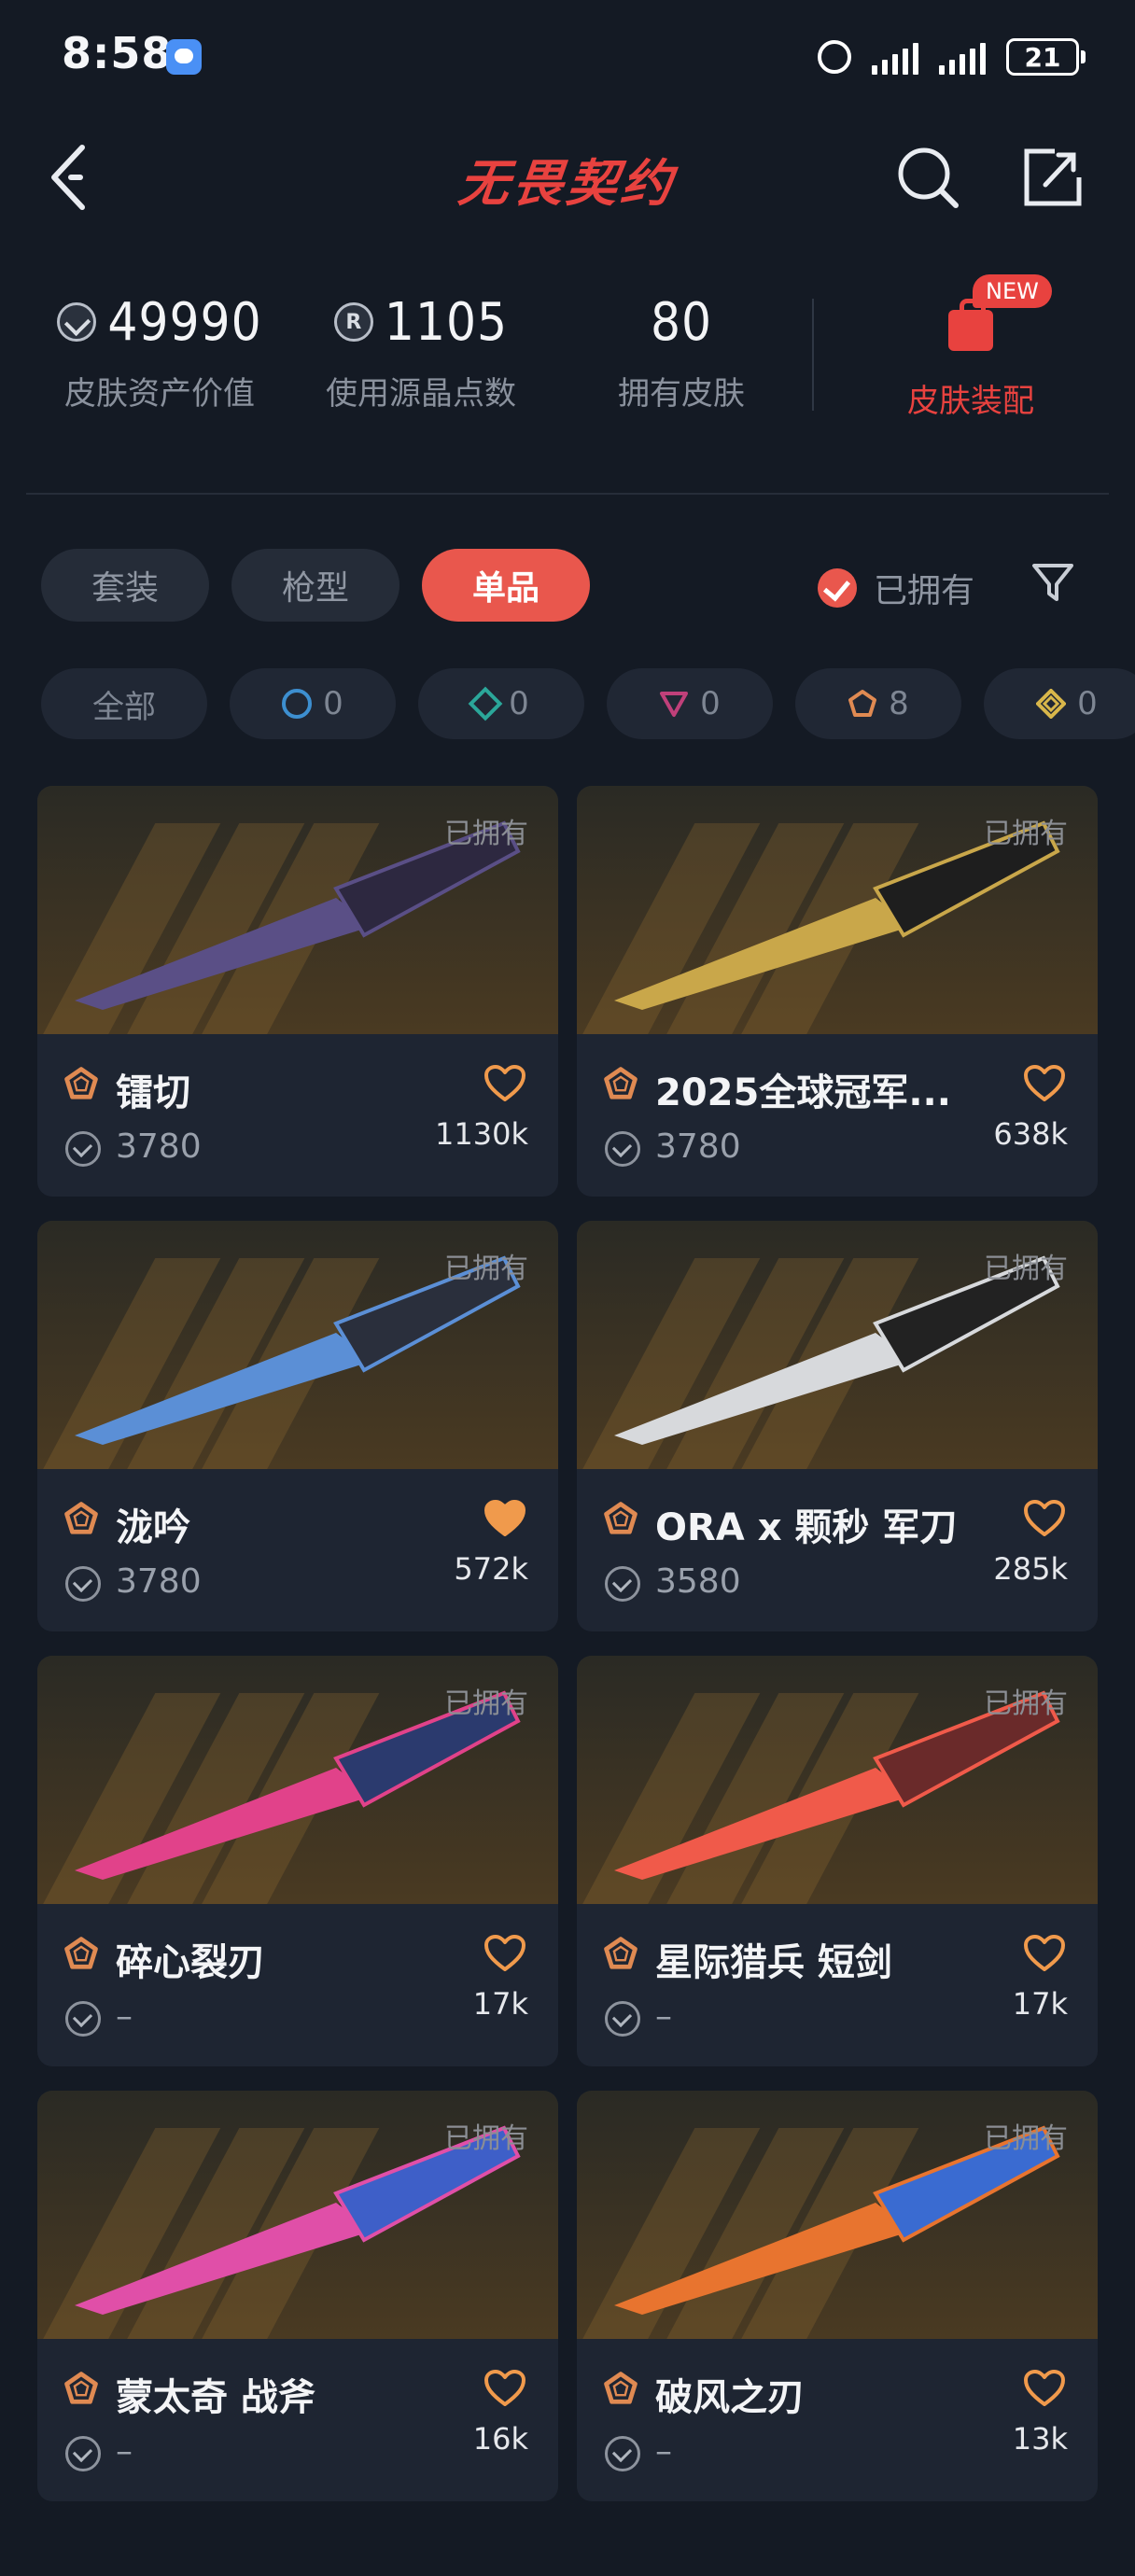 The height and width of the screenshot is (2576, 1135). What do you see at coordinates (567, 177) in the screenshot?
I see `app-header: 无畏契约` at bounding box center [567, 177].